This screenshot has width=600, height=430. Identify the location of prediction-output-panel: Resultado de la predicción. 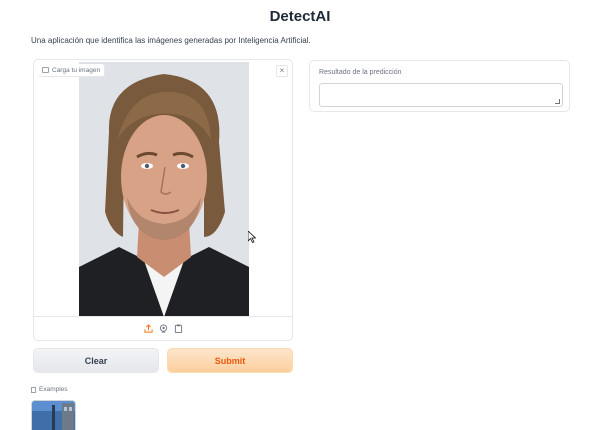
(439, 86).